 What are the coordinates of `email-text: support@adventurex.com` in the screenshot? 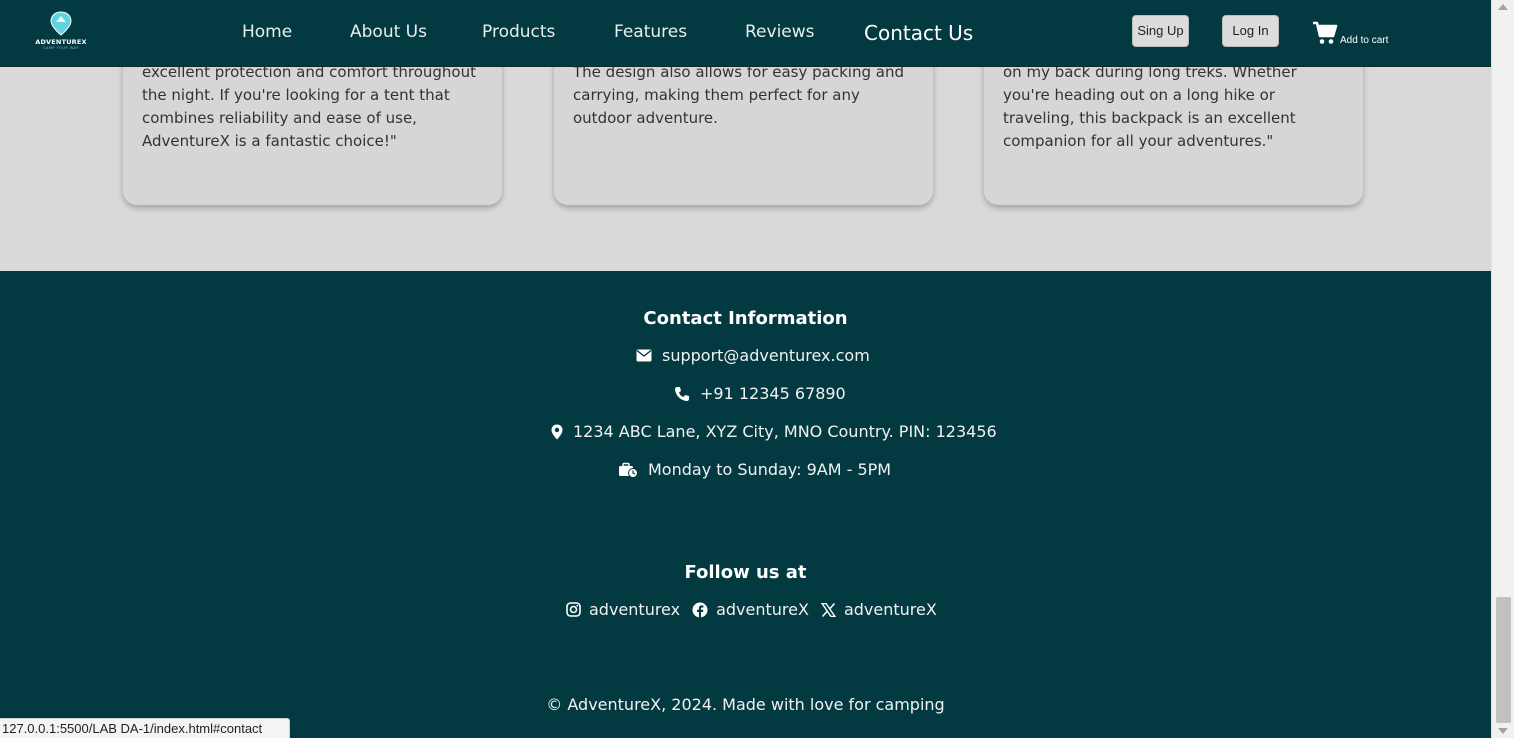 It's located at (766, 355).